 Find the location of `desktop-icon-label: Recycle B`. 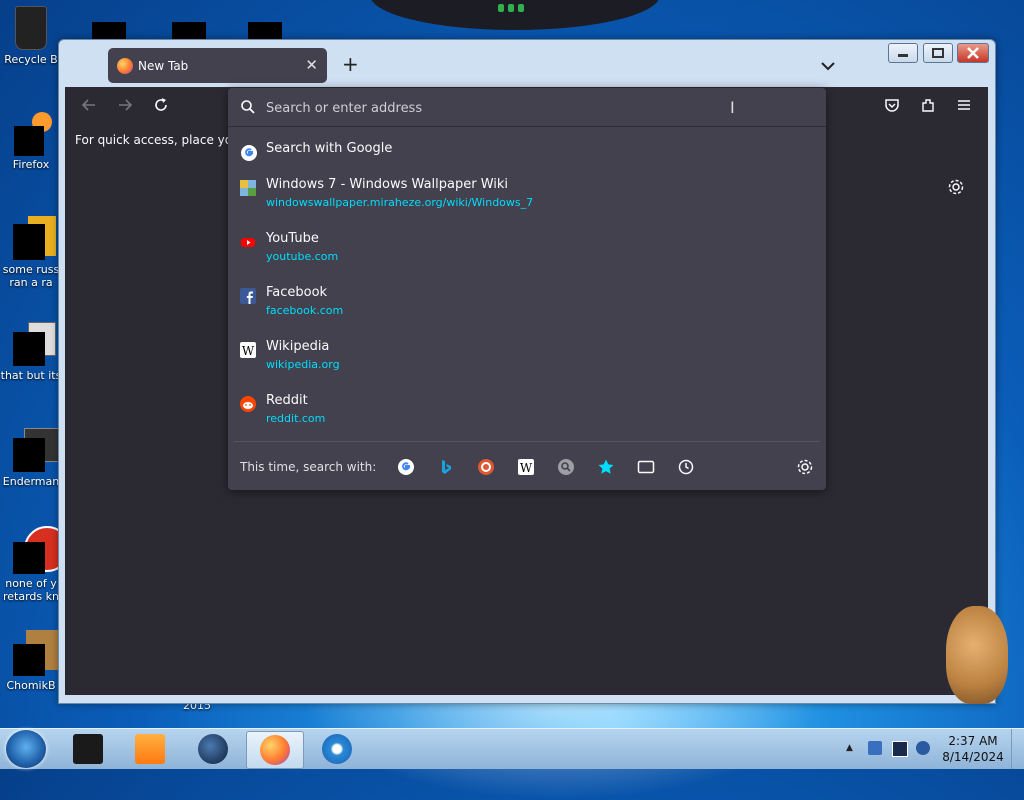

desktop-icon-label: Recycle B is located at coordinates (31, 59).